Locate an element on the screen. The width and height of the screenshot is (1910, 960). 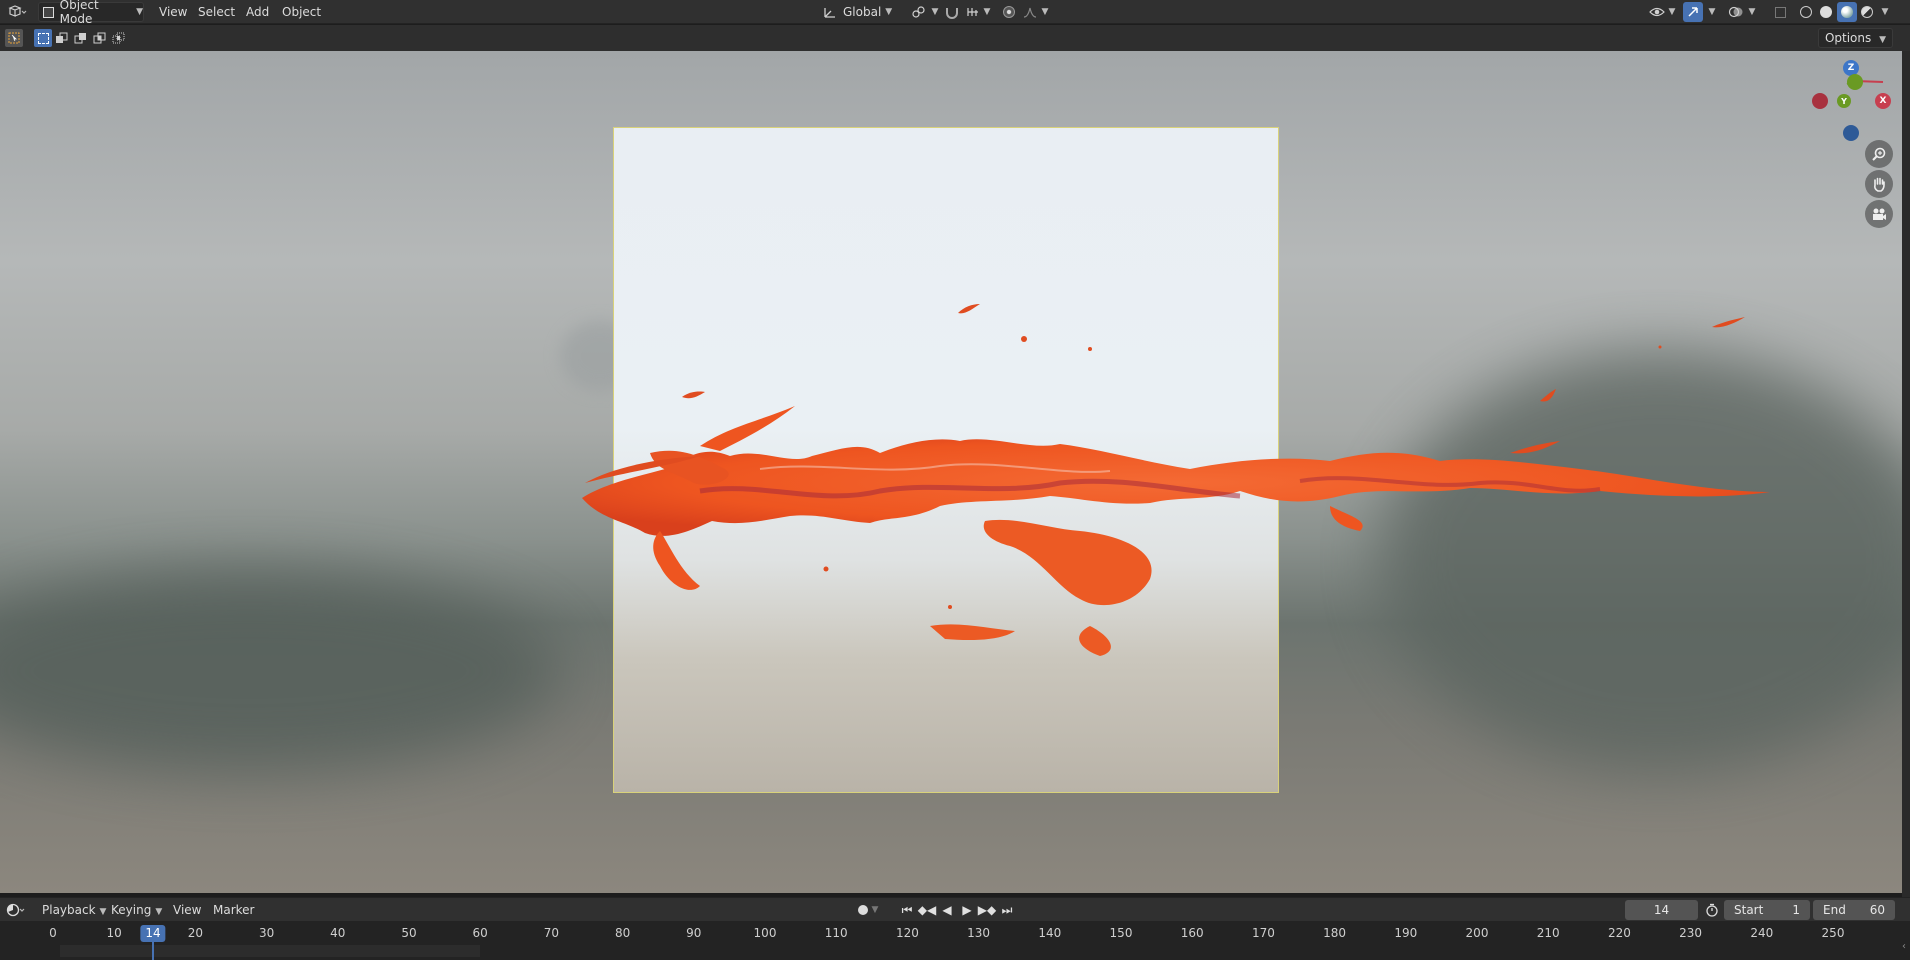
jump-to-start-button: ⏮ is located at coordinates (907, 910).